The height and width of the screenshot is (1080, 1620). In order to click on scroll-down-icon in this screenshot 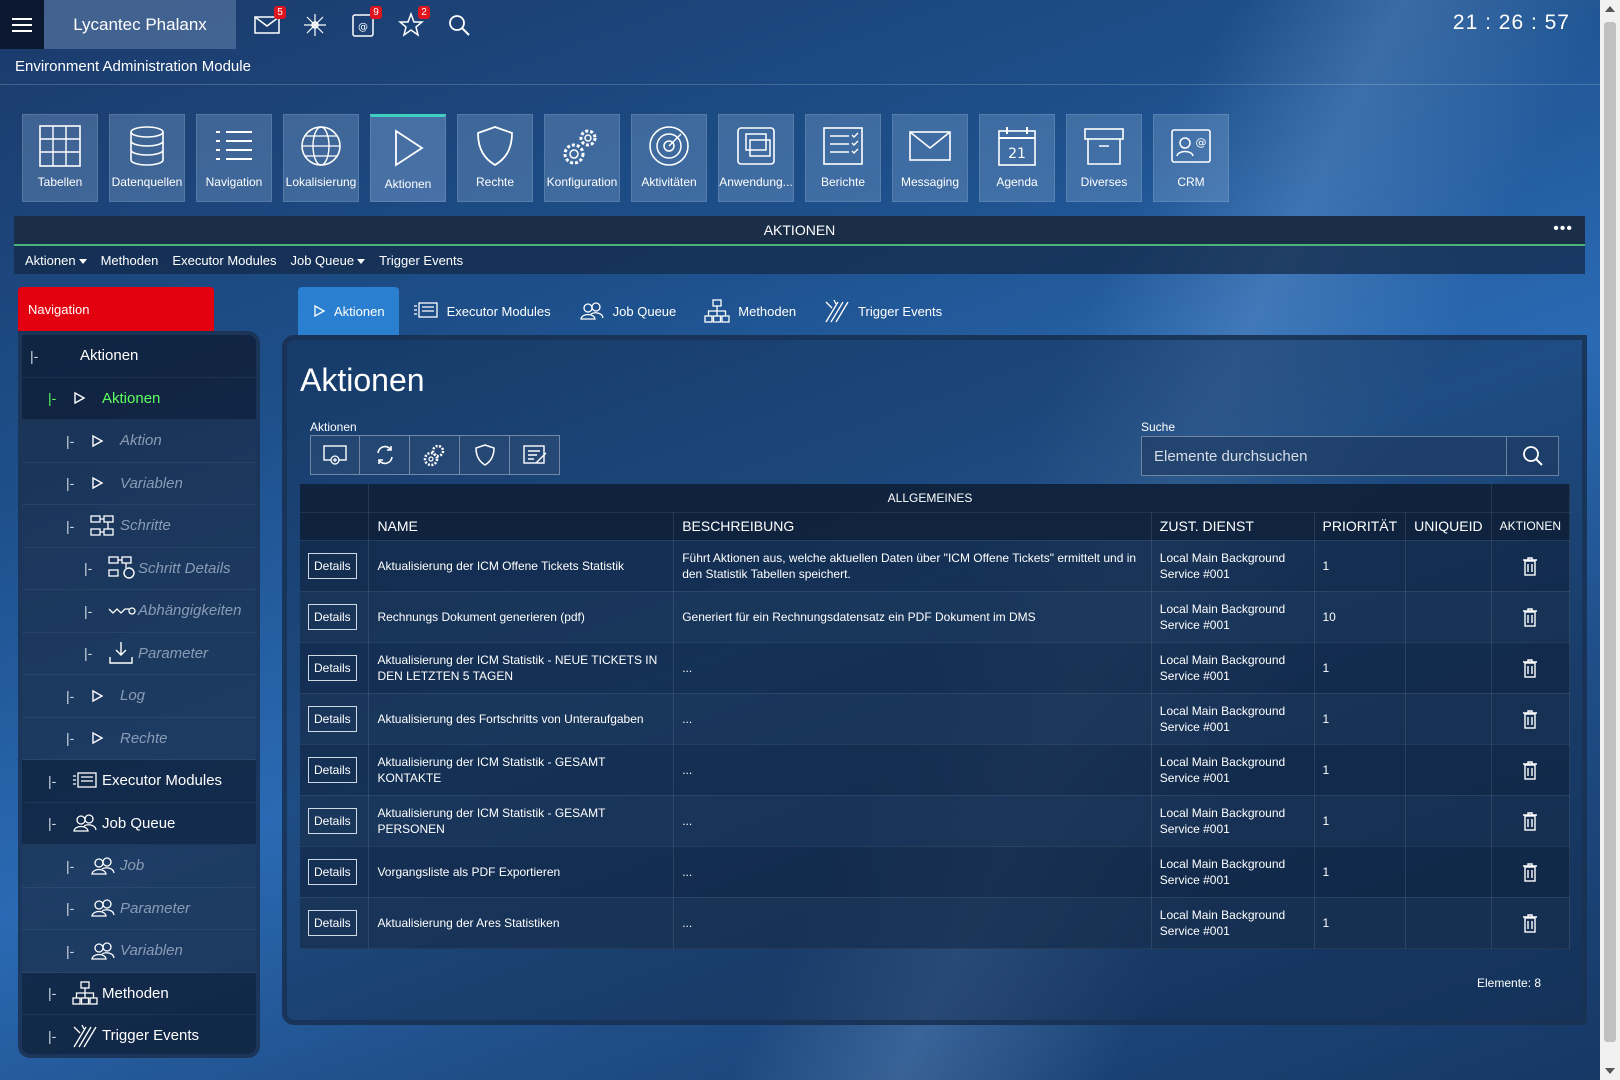, I will do `click(1610, 1071)`.